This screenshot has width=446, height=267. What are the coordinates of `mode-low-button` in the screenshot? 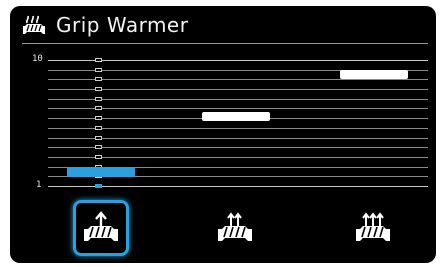 It's located at (101, 228).